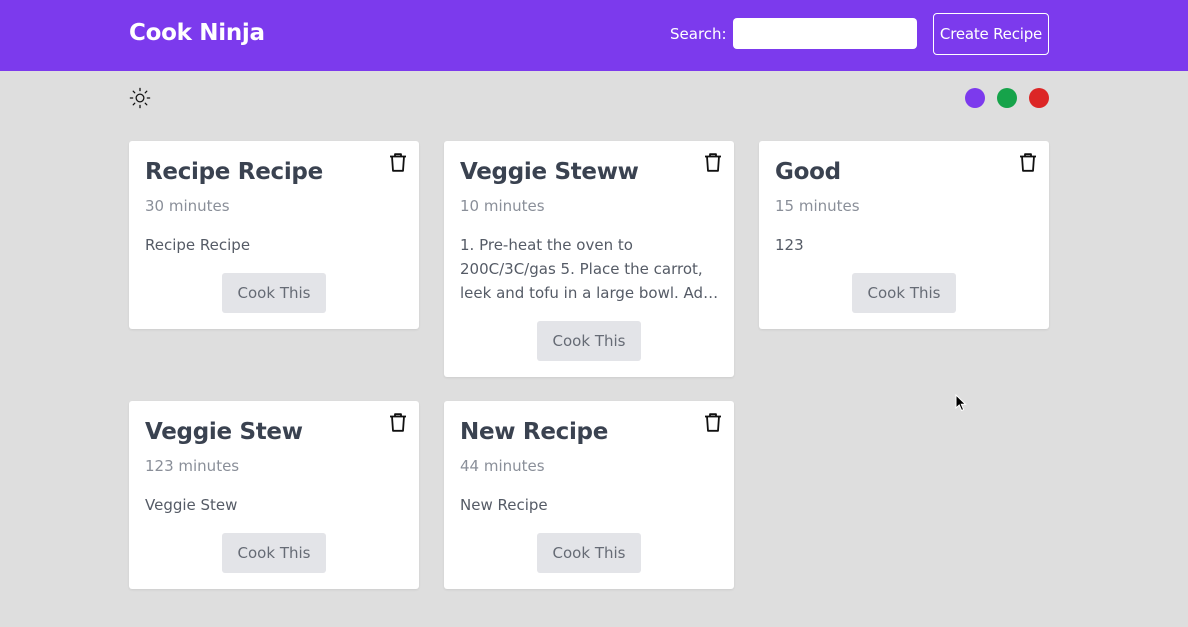 The height and width of the screenshot is (627, 1188). Describe the element at coordinates (187, 206) in the screenshot. I see `recipe-cooking-time: 30 minutes` at that location.